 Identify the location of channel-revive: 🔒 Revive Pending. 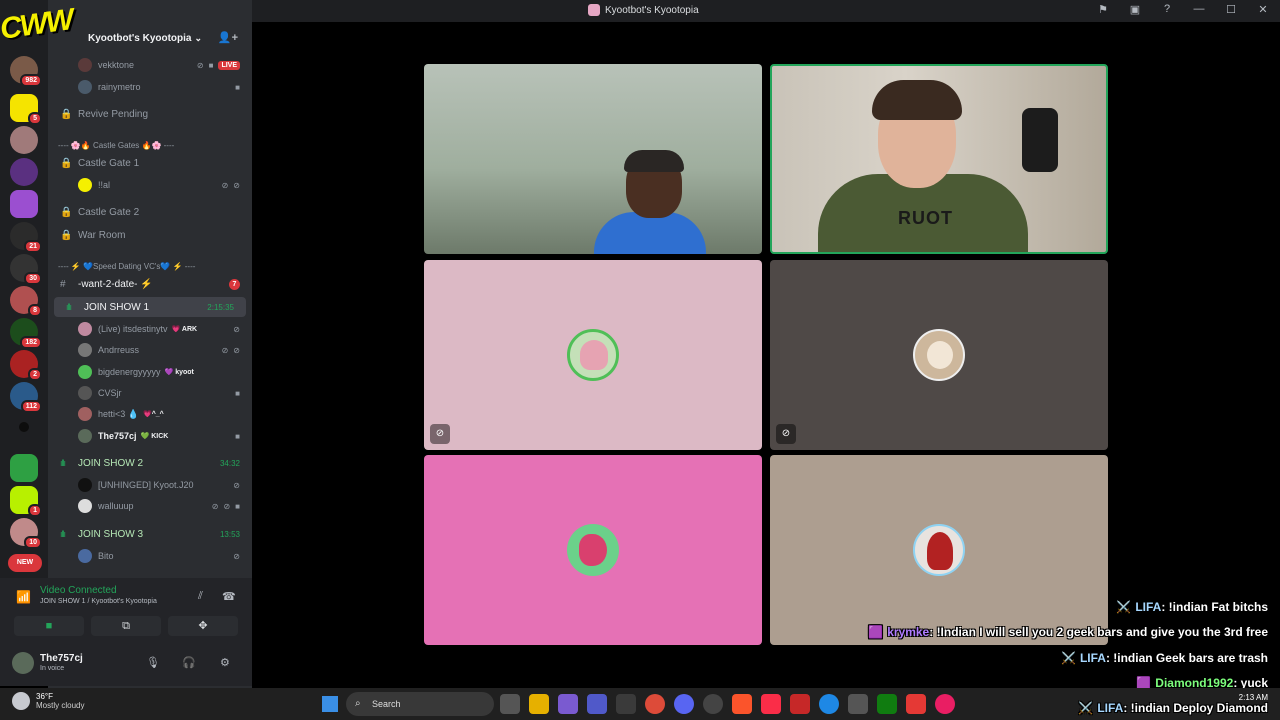
(150, 114).